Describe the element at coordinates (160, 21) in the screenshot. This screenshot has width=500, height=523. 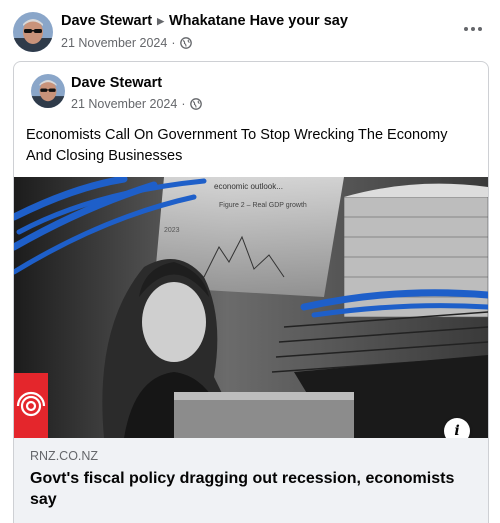
I see `caret-right-icon: ▶` at that location.